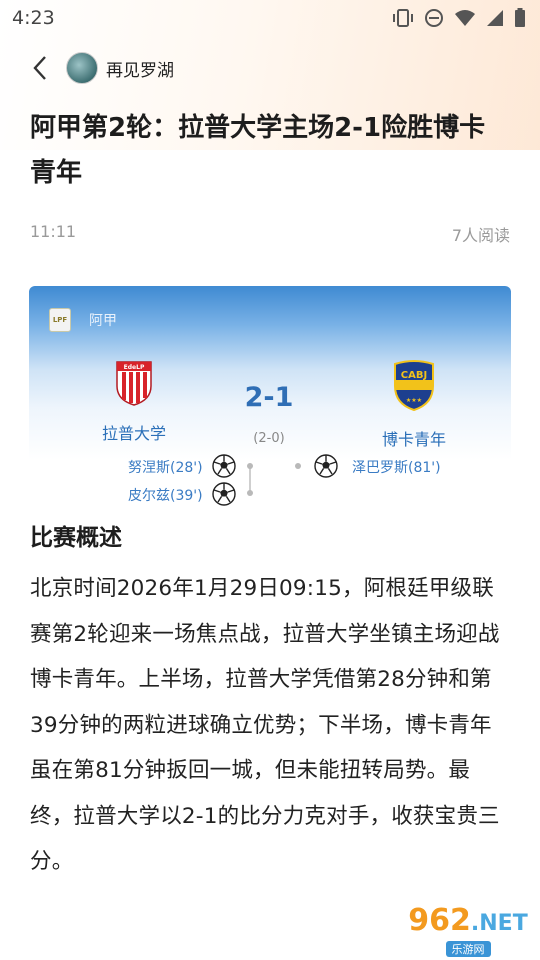 Image resolution: width=540 pixels, height=960 pixels. I want to click on author-avatar, so click(82, 68).